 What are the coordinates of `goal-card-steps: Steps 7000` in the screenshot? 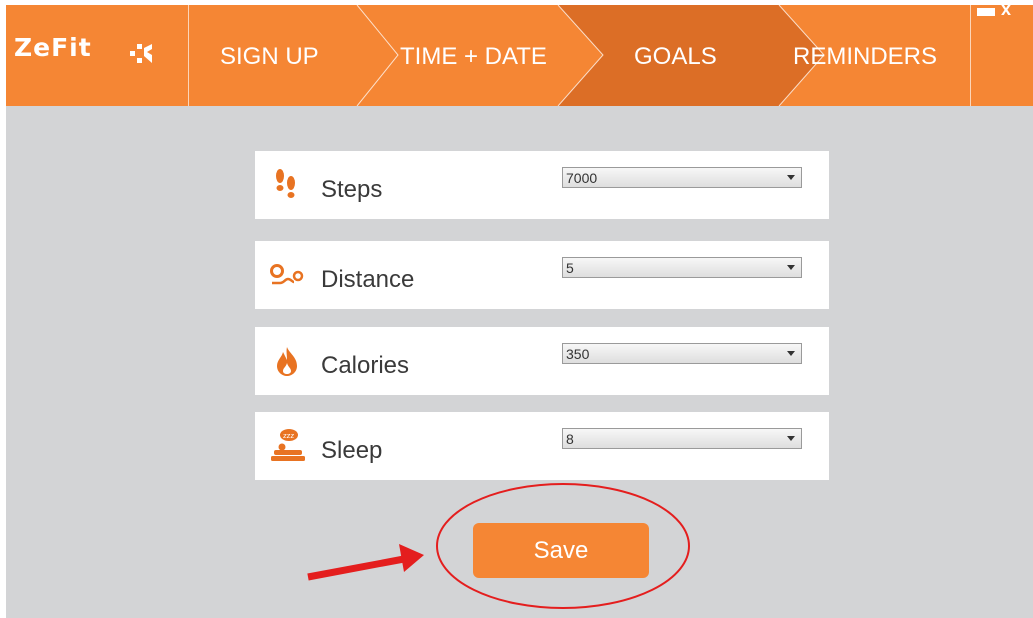 It's located at (542, 185).